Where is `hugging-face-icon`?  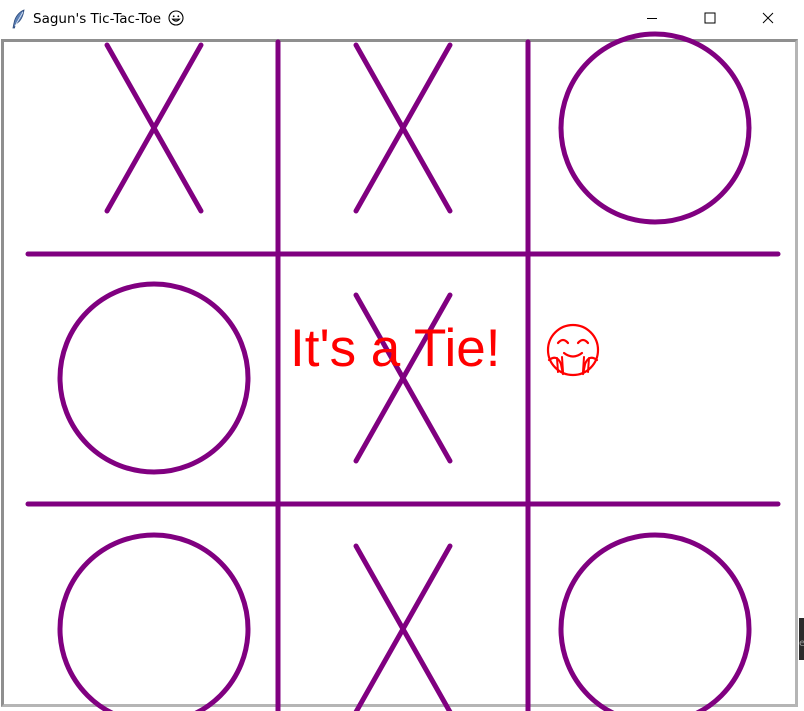
hugging-face-icon is located at coordinates (573, 350).